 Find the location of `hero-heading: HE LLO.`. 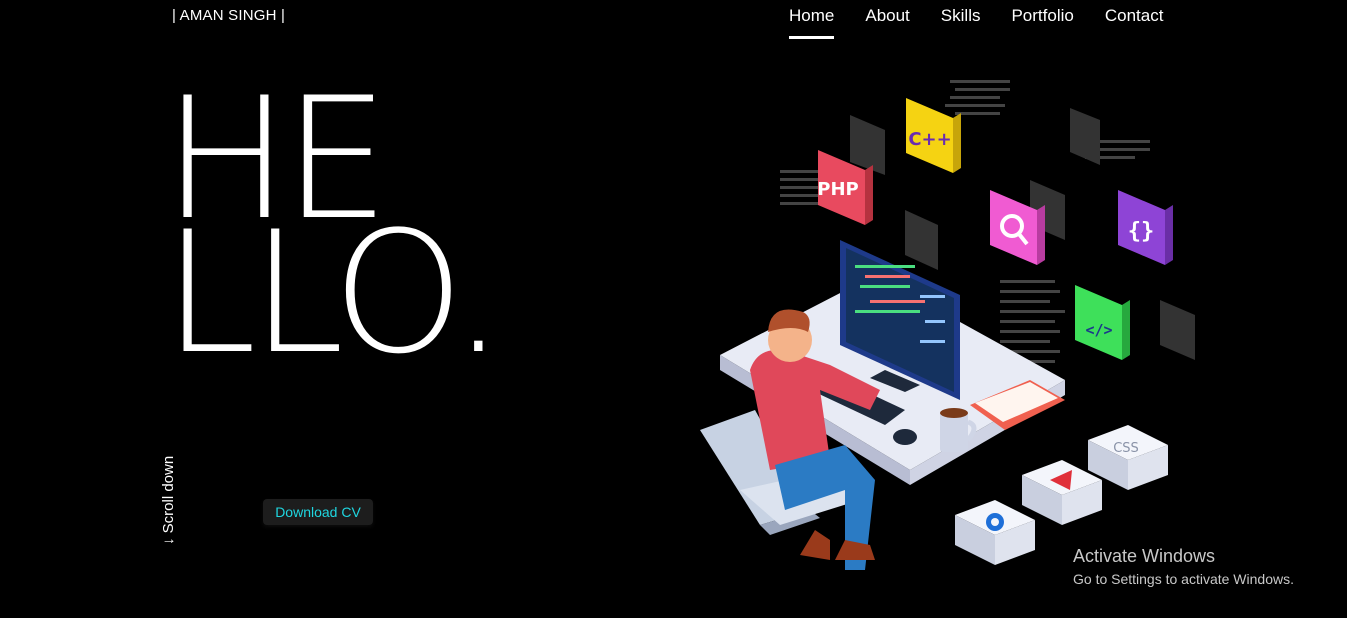

hero-heading: HE LLO. is located at coordinates (334, 233).